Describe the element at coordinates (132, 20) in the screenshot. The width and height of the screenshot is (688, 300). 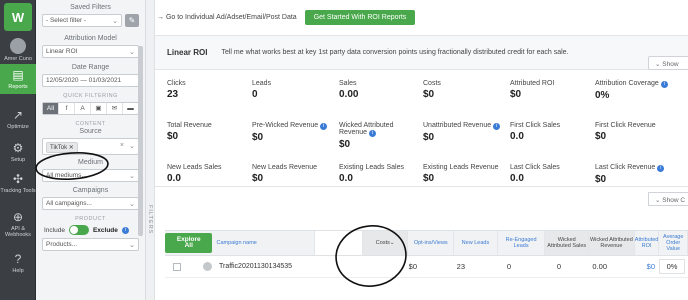
I see `edit-filter-button: ✎` at that location.